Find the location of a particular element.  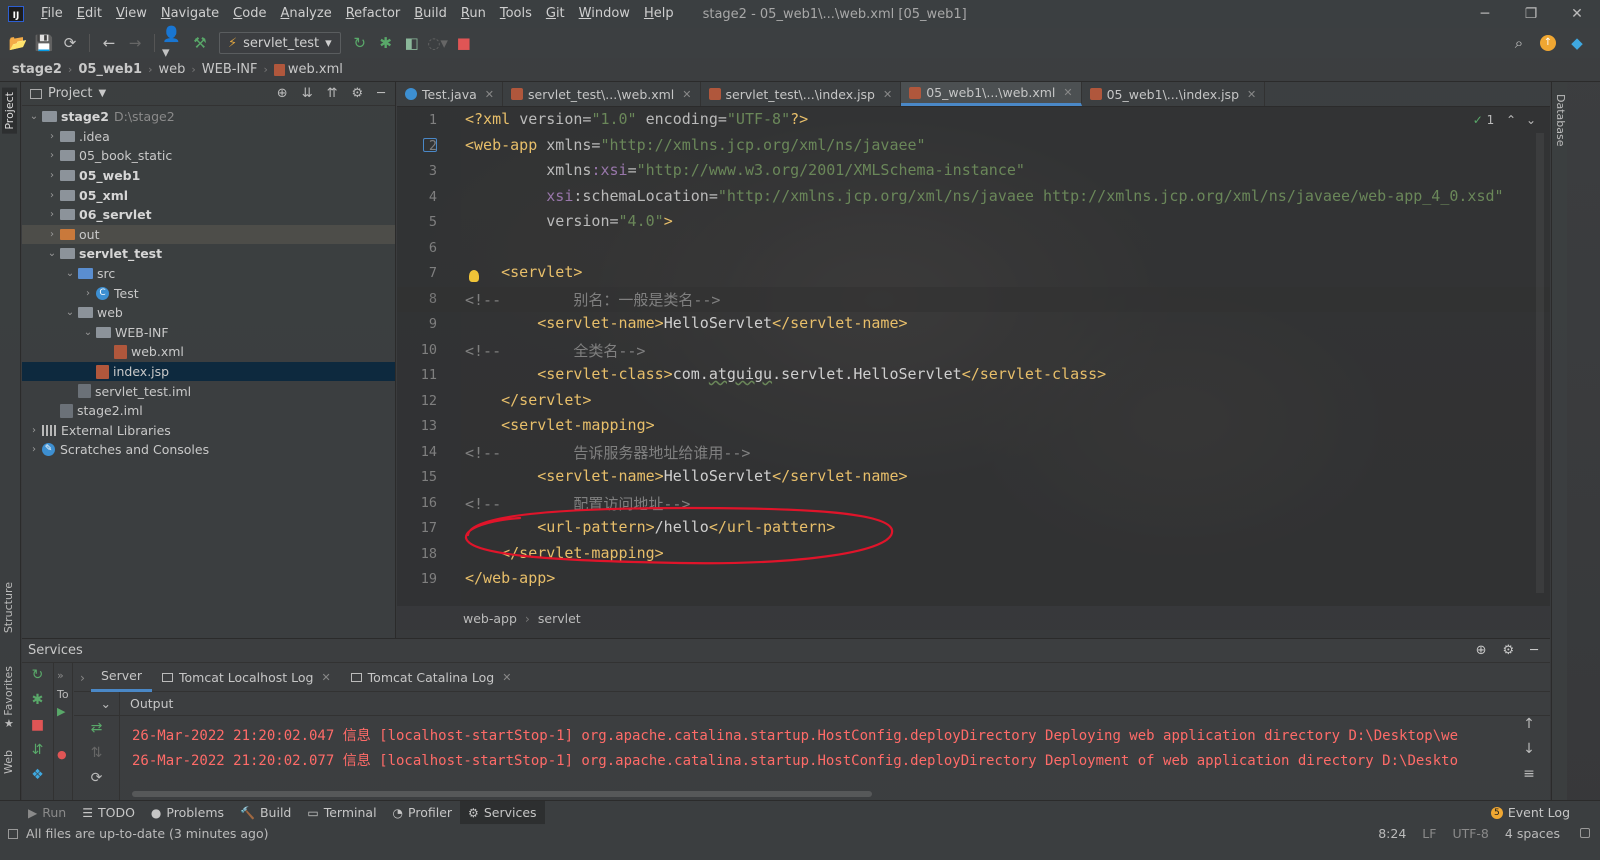

menu-item-refactor: Refactor is located at coordinates (373, 14).